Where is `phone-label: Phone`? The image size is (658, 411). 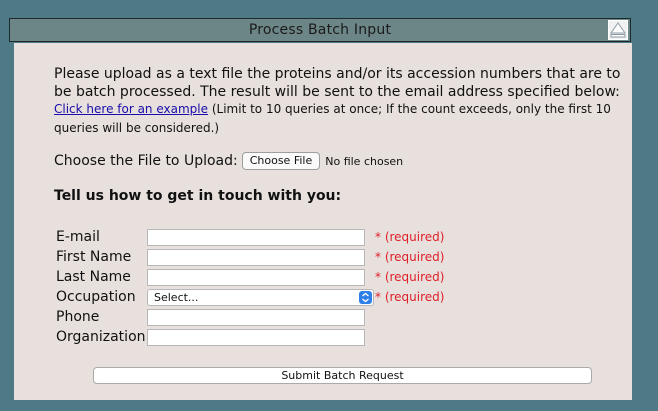
phone-label: Phone is located at coordinates (78, 317).